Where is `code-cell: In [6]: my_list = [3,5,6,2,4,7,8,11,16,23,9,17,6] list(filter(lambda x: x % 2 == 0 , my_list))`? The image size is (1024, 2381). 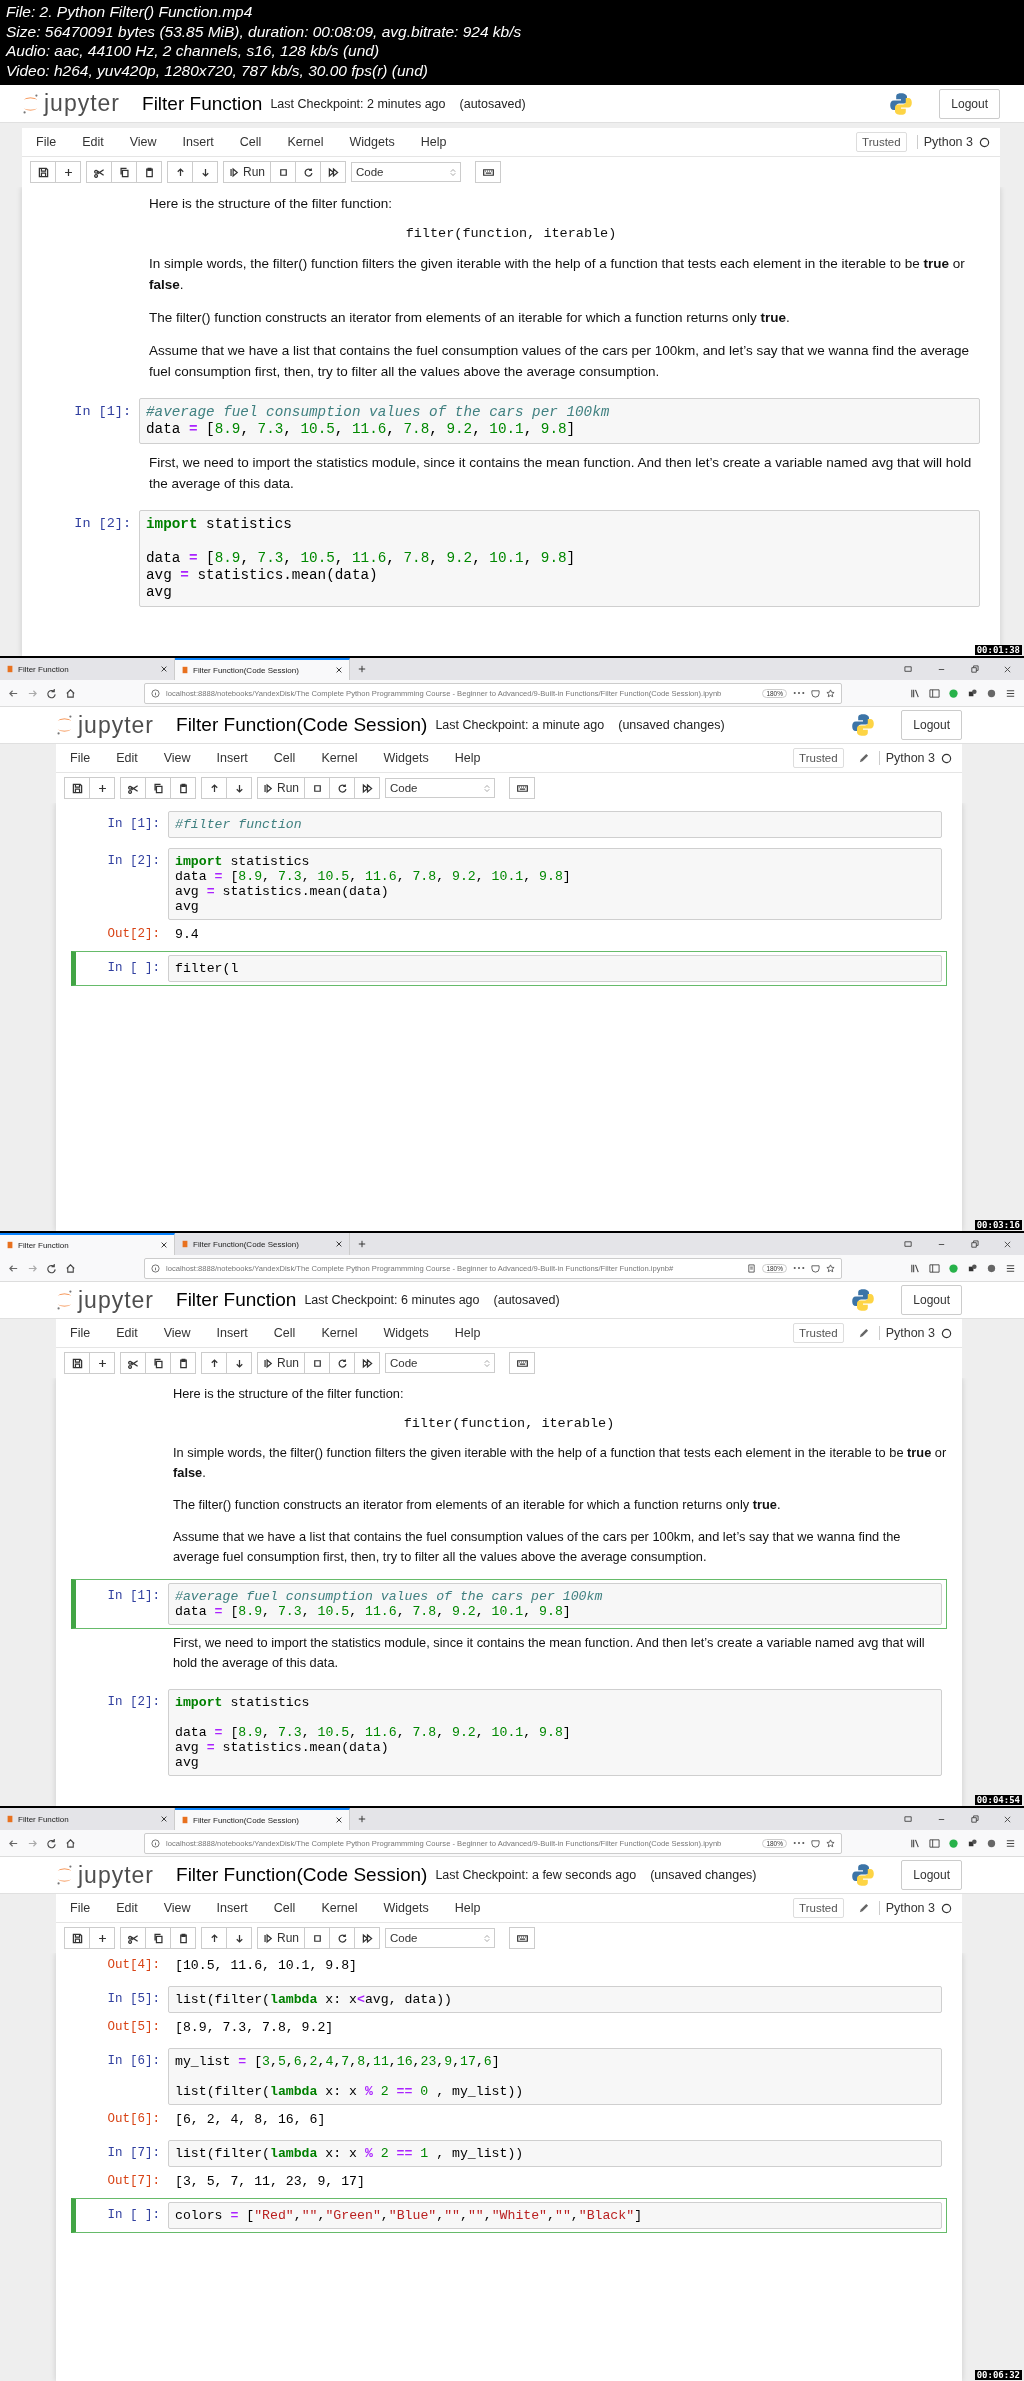
code-cell: In [6]: my_list = [3,5,6,2,4,7,8,11,16,23,9,17,6] list(filter(lambda x: x % 2 == 0 , my_list)) is located at coordinates (509, 2076).